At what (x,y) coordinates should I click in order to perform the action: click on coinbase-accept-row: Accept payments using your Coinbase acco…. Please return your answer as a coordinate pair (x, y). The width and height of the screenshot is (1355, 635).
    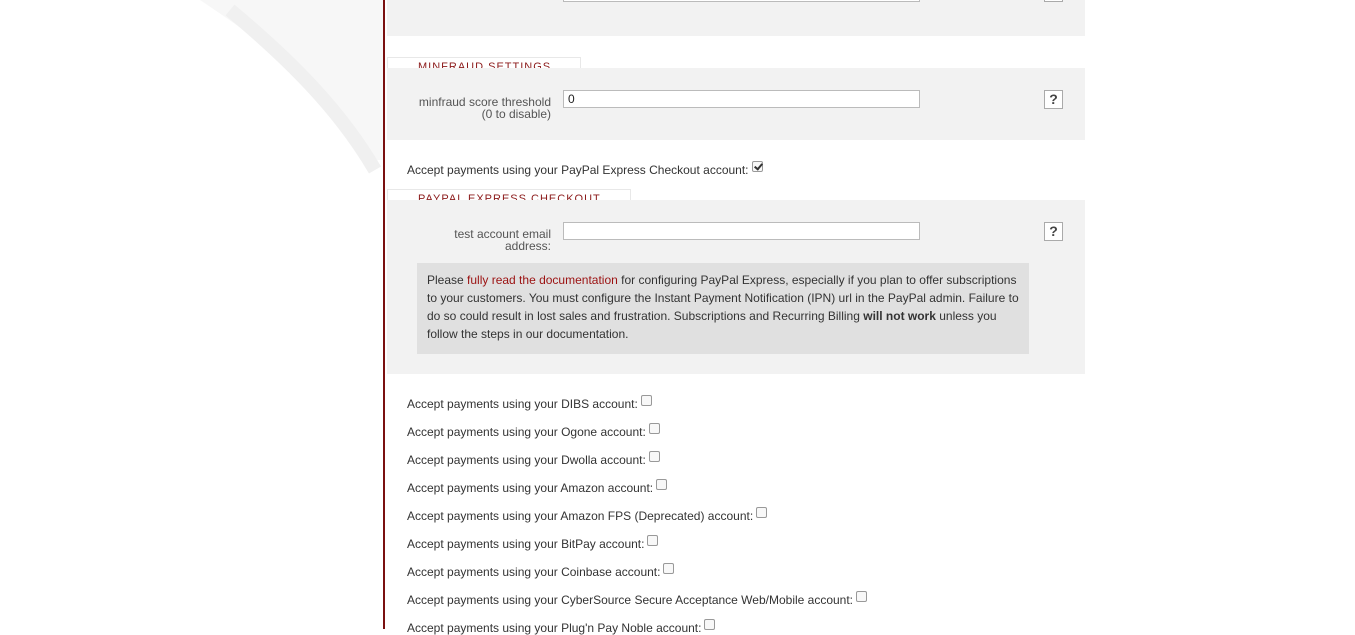
    Looking at the image, I should click on (541, 571).